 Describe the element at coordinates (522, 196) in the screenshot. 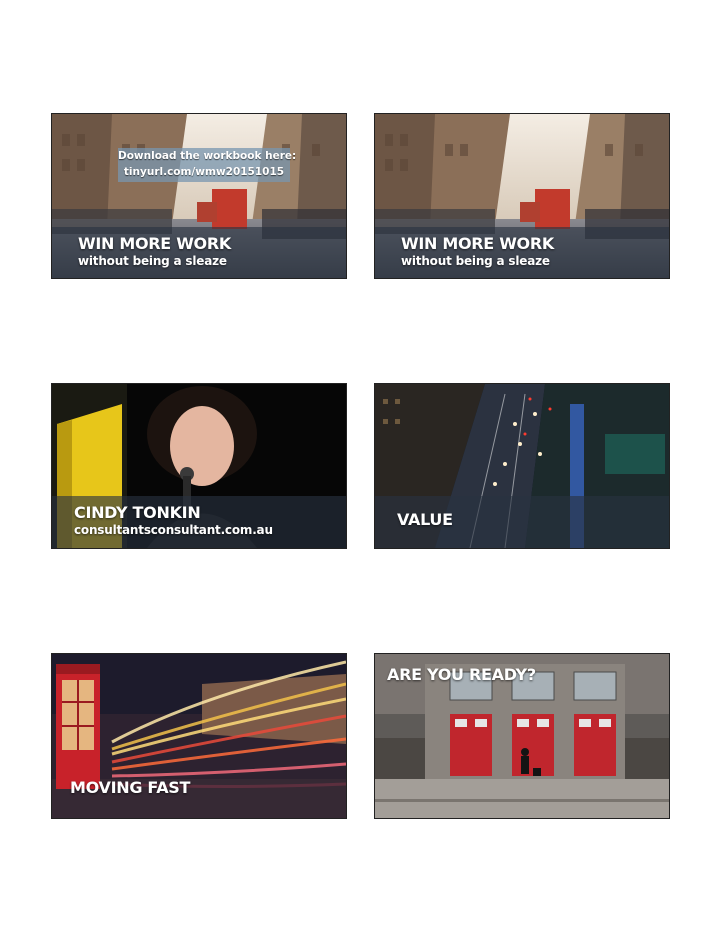

I see `slide-thumbnail: WIN MORE WORK without being a sleaze` at that location.